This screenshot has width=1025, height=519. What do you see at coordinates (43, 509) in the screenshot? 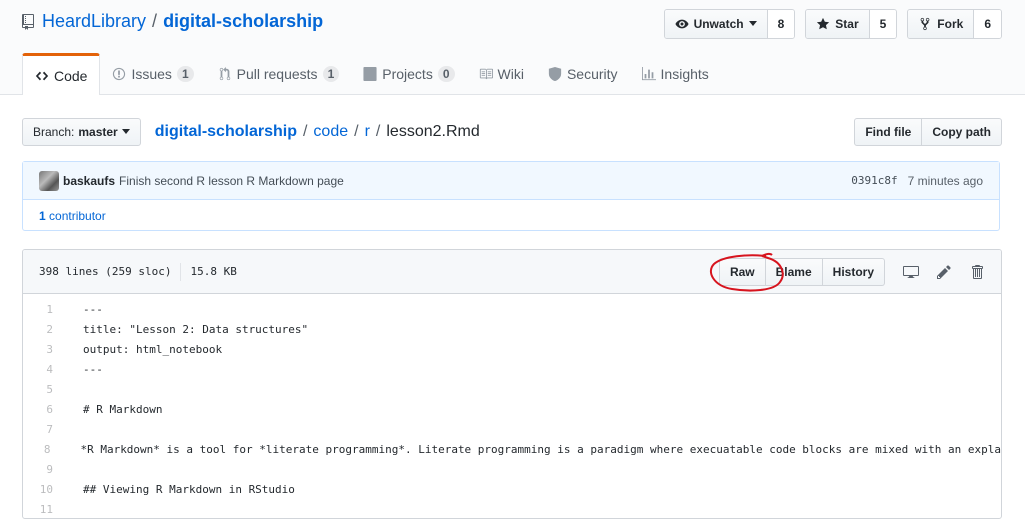
I see `line-number: 11` at bounding box center [43, 509].